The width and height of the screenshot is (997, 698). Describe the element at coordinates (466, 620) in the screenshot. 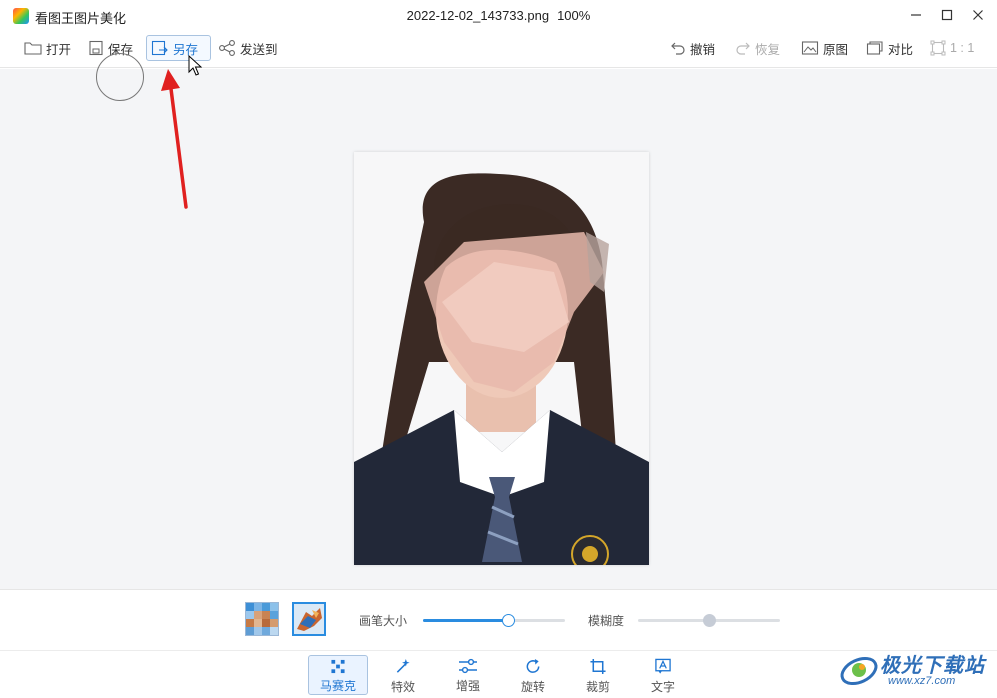

I see `brush-size-fill` at that location.